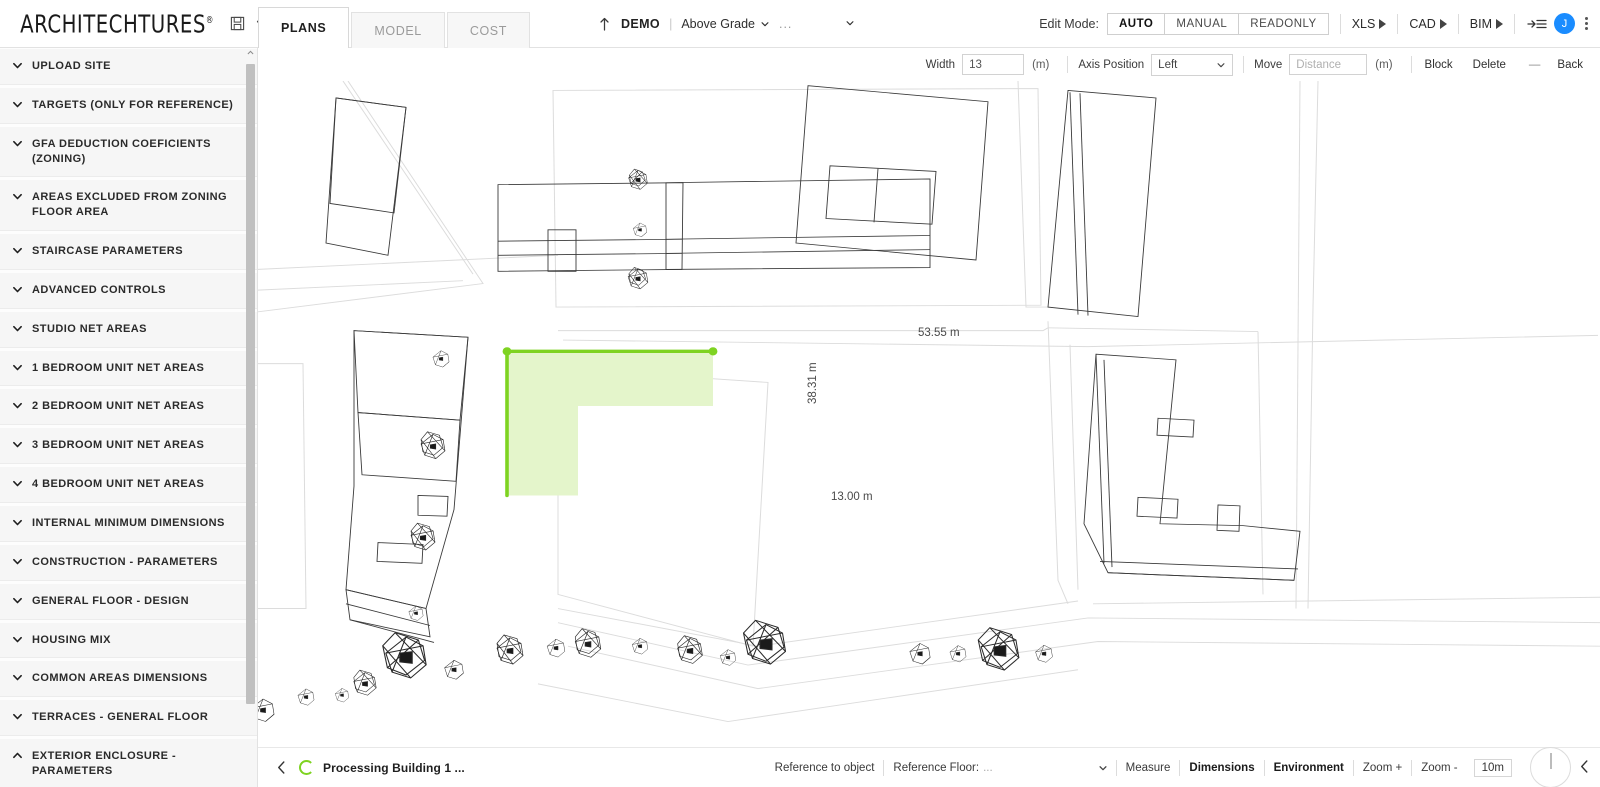 Image resolution: width=1600 pixels, height=787 pixels. I want to click on edit-mode-manual: MANUAL, so click(1202, 23).